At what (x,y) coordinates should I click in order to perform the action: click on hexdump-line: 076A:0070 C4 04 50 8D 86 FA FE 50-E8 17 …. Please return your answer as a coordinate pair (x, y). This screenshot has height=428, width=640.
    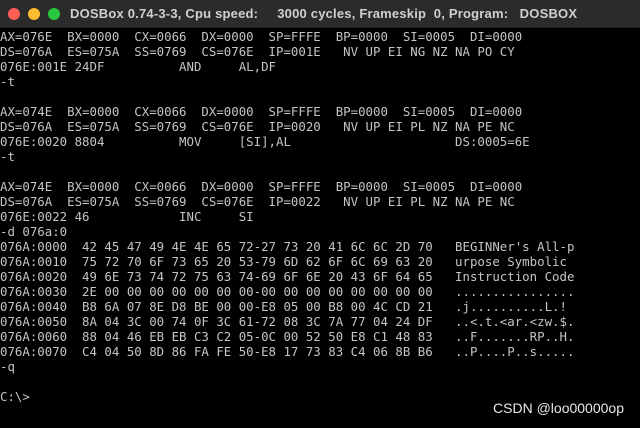
    Looking at the image, I should click on (287, 351).